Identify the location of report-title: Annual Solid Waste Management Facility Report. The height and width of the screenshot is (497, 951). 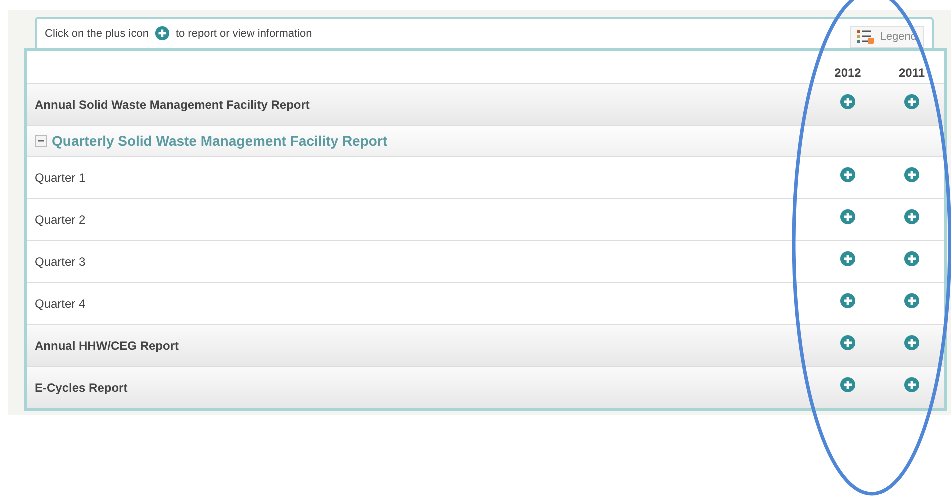
(172, 105).